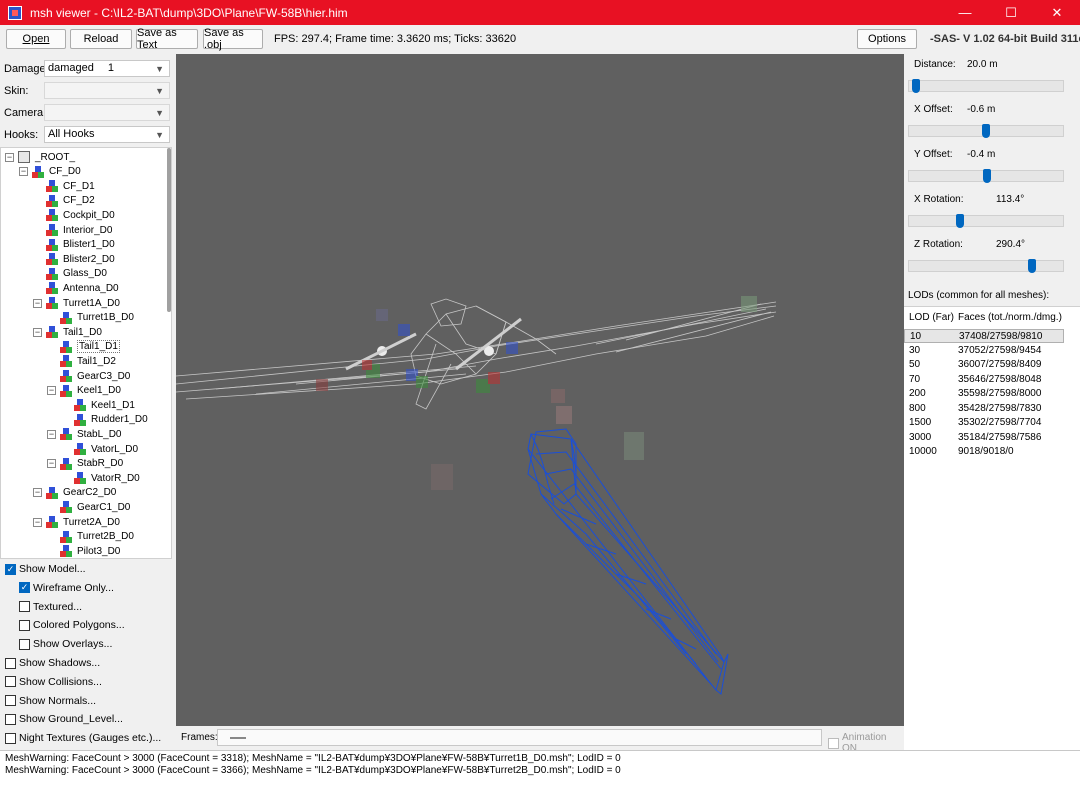 The image size is (1080, 800). Describe the element at coordinates (984, 438) in the screenshot. I see `lod-row: 3000 35184/27598/7586` at that location.